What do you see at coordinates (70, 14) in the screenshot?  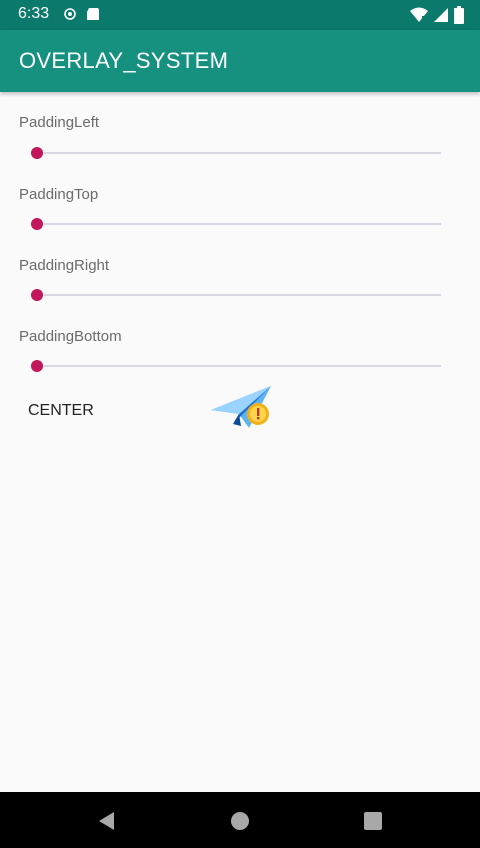 I see `record-icon` at bounding box center [70, 14].